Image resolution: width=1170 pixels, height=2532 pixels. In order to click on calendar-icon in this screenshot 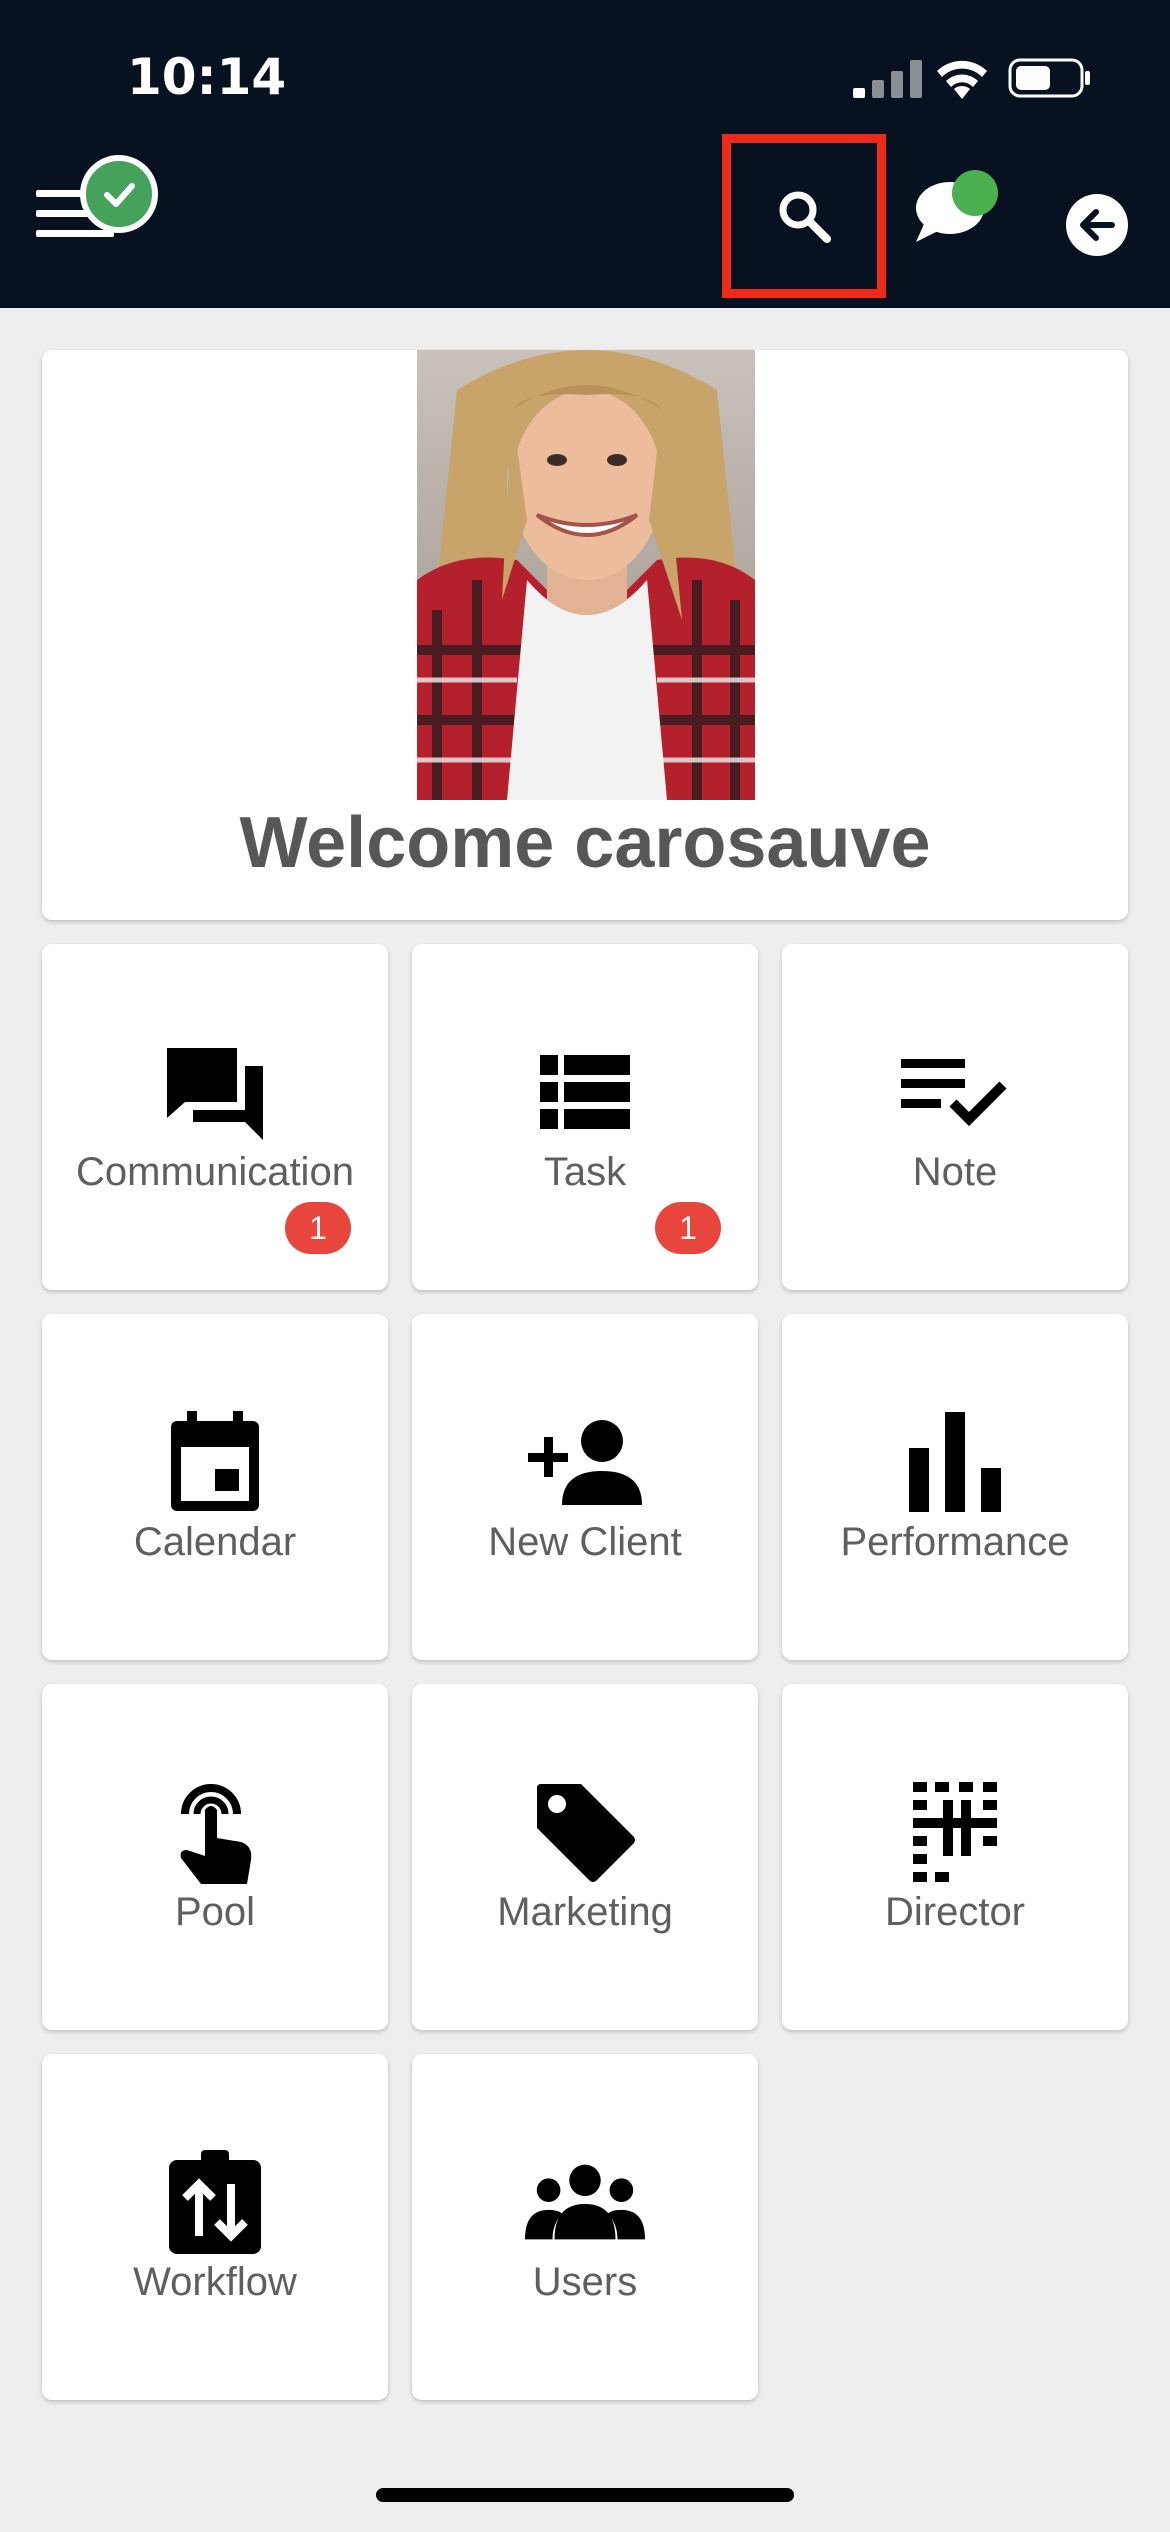, I will do `click(215, 1462)`.